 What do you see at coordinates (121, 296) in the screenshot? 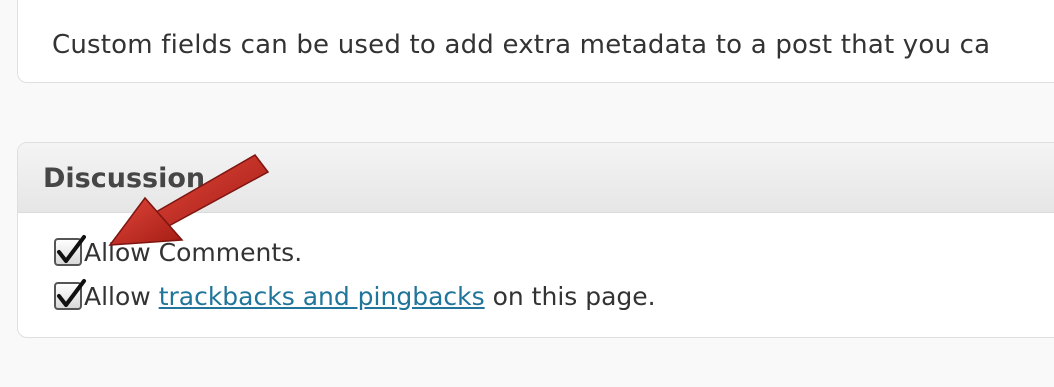
I see `allow-pings-label-prefix: Allow` at bounding box center [121, 296].